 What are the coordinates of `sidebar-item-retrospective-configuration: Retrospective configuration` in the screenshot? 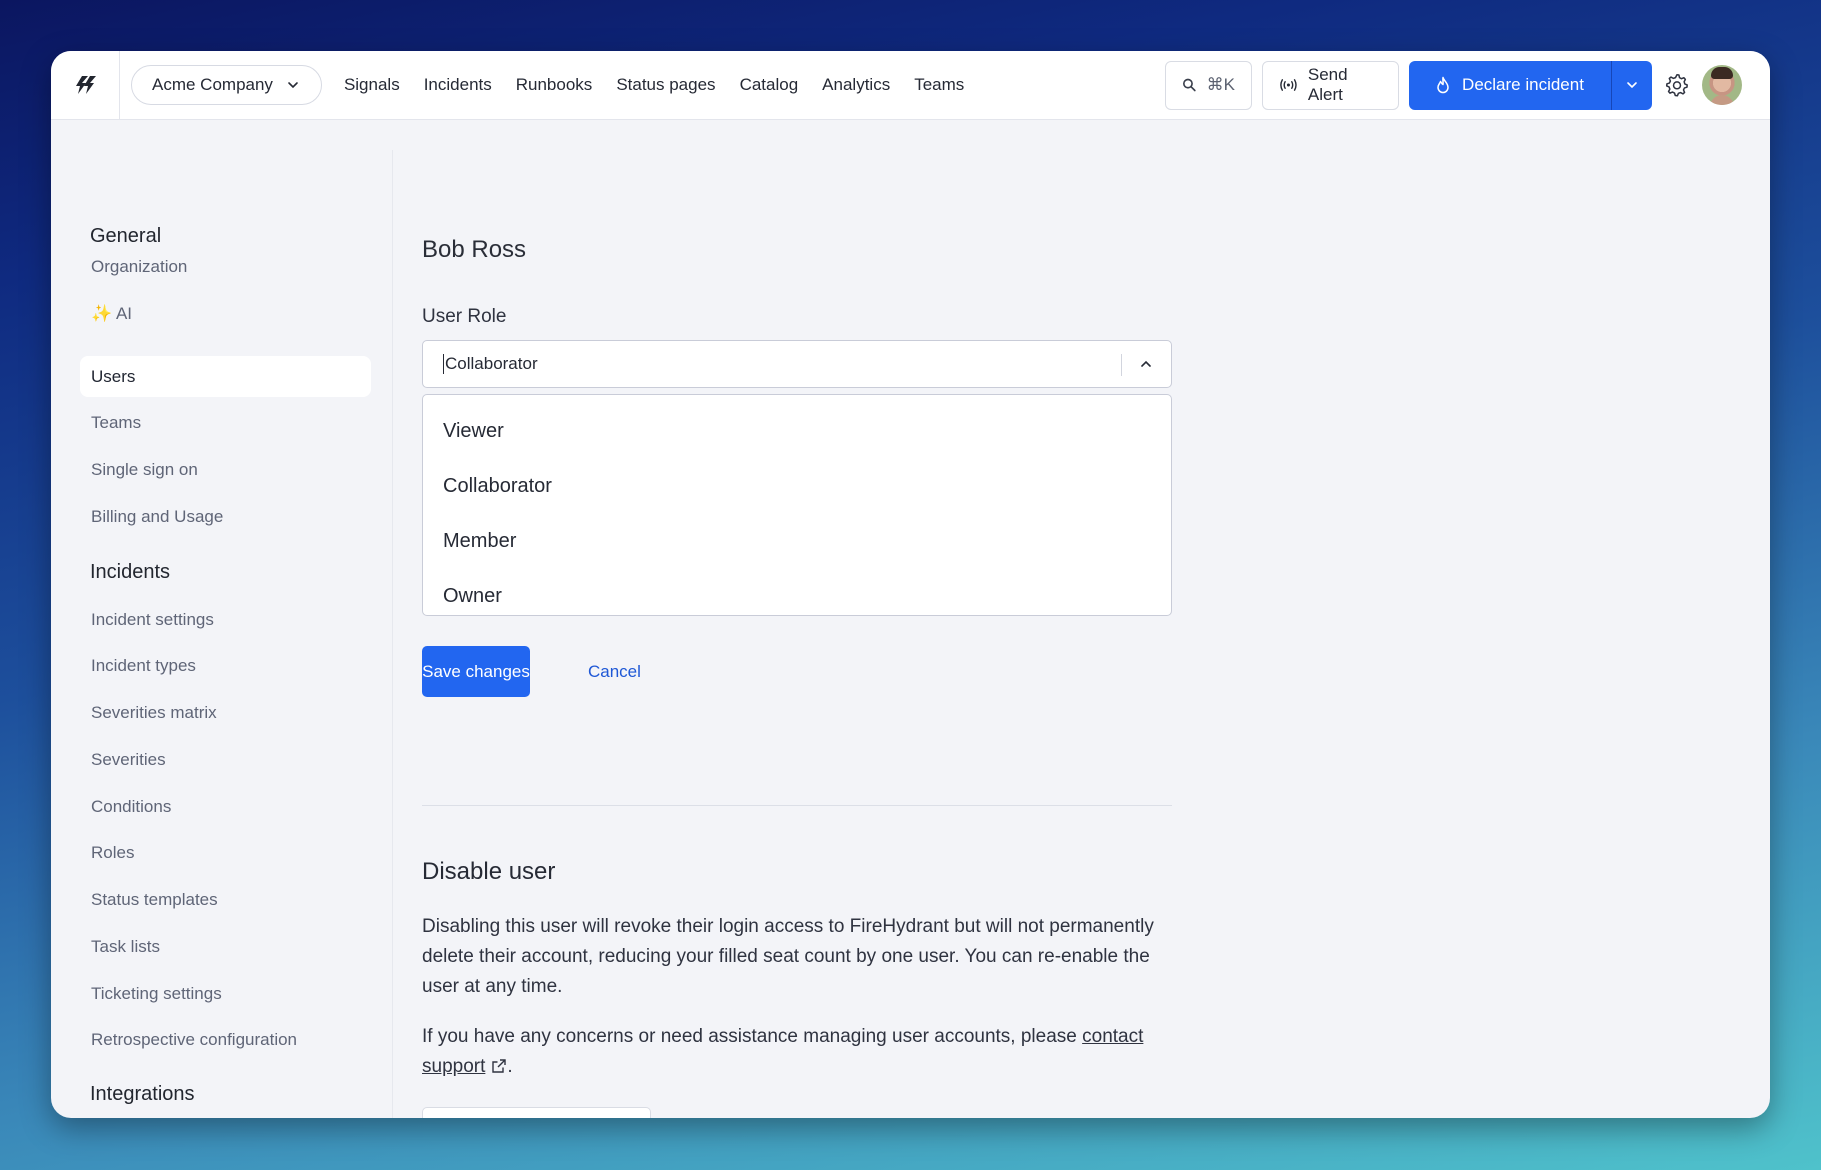 It's located at (225, 1039).